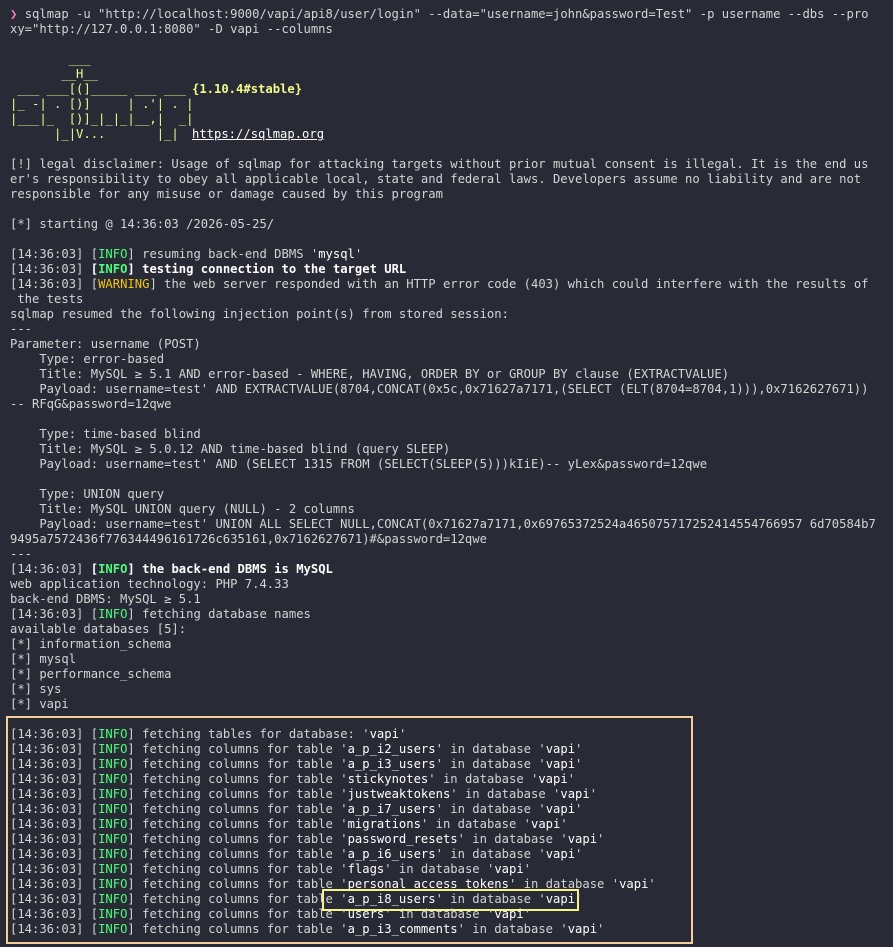  Describe the element at coordinates (47, 299) in the screenshot. I see `log-line-warning-cont: the tests` at that location.